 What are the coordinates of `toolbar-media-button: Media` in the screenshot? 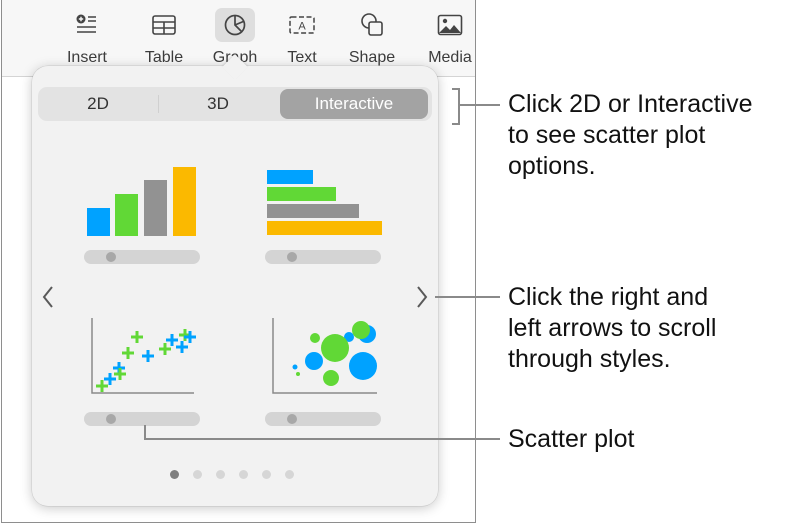 It's located at (447, 37).